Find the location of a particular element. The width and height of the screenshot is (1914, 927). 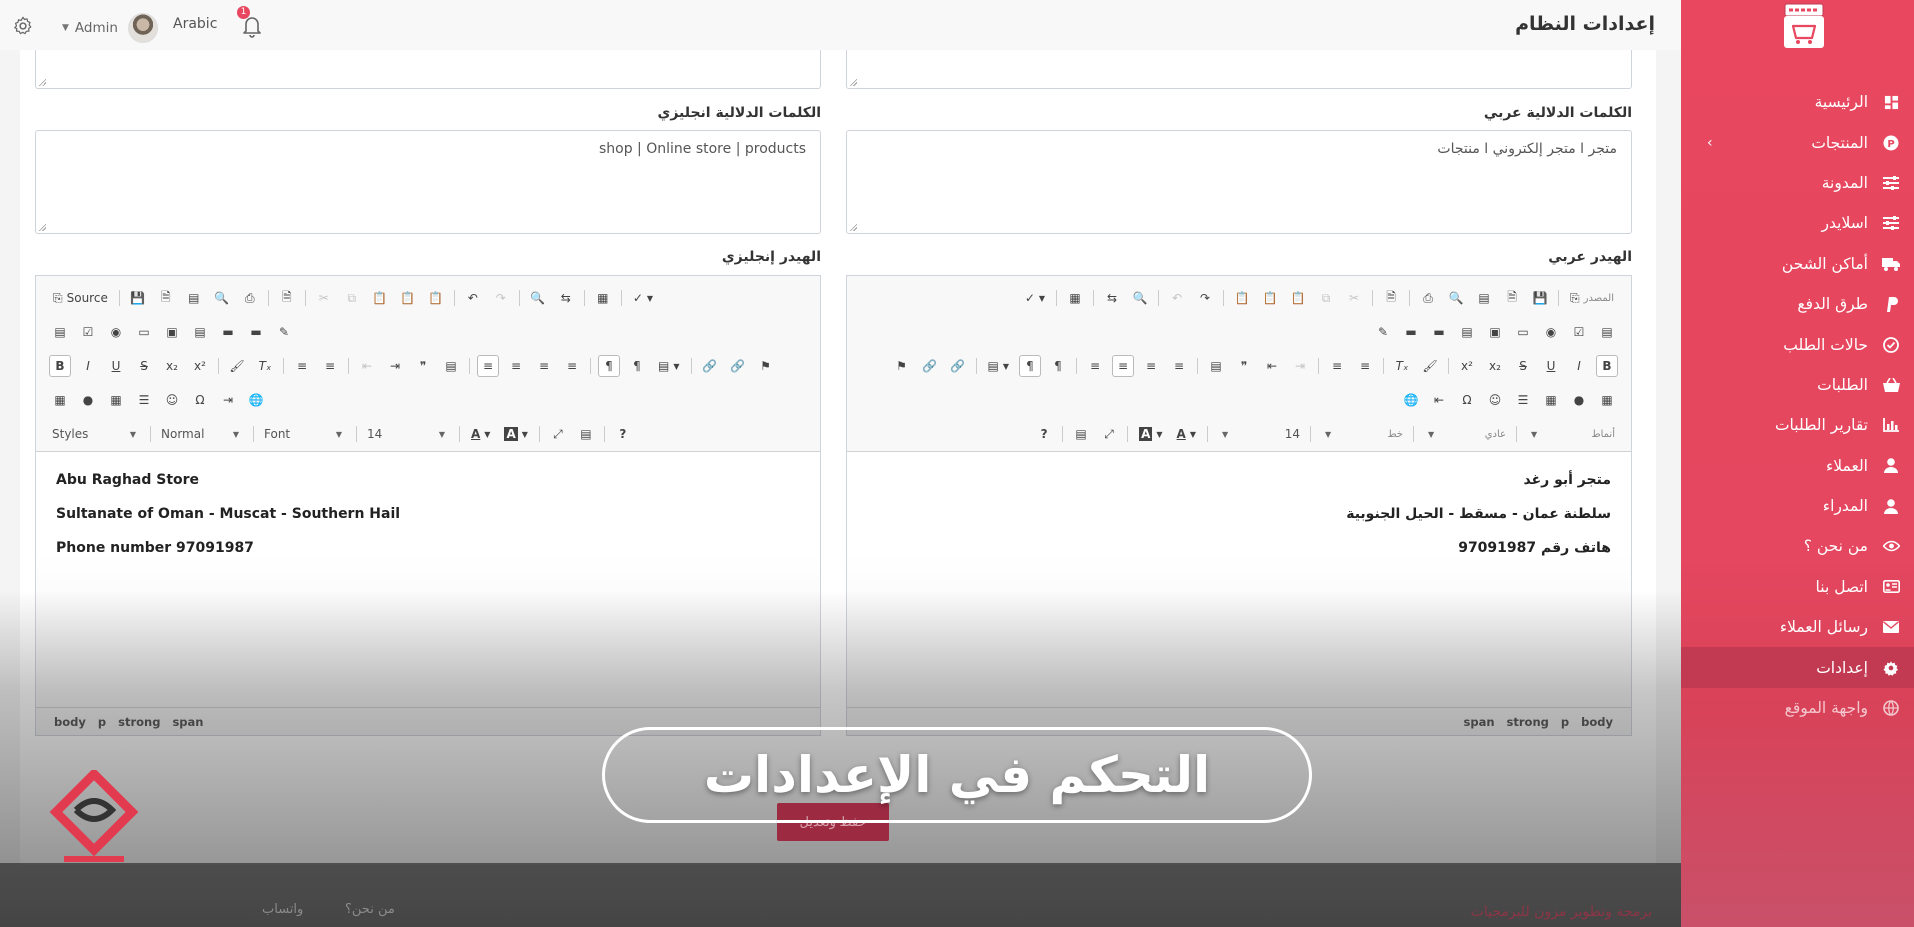

sidebar-item-reports: تقارير الطلبات is located at coordinates (1797, 425).